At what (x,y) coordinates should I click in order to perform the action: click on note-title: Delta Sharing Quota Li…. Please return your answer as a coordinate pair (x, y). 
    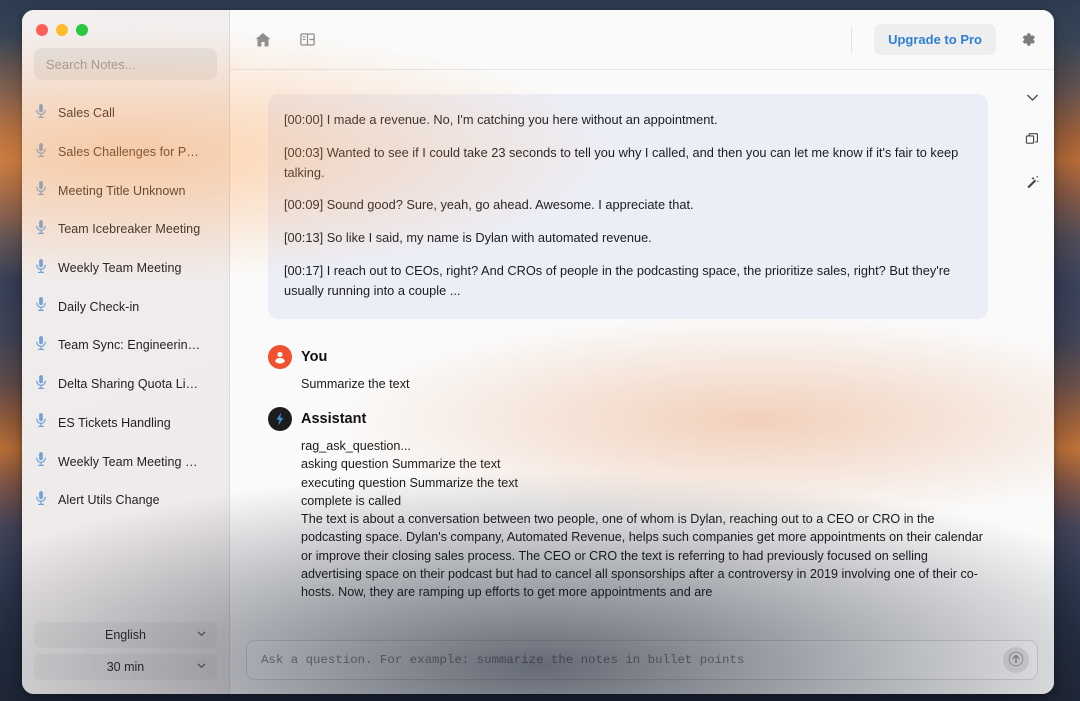
    Looking at the image, I should click on (128, 384).